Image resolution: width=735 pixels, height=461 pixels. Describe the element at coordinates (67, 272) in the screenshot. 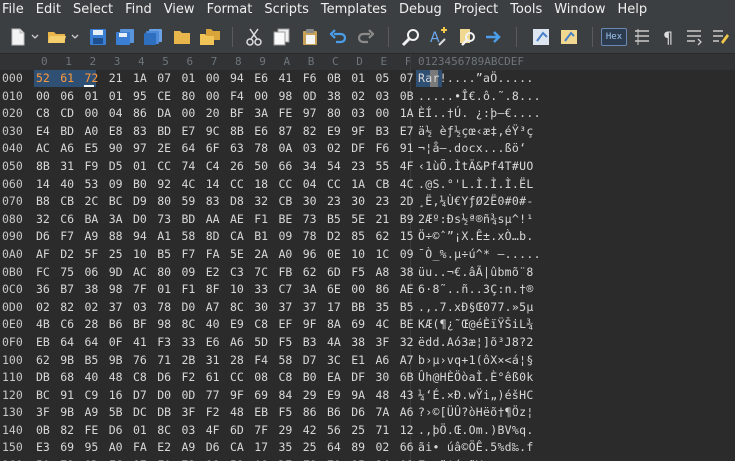

I see `hex-byte: 75` at that location.